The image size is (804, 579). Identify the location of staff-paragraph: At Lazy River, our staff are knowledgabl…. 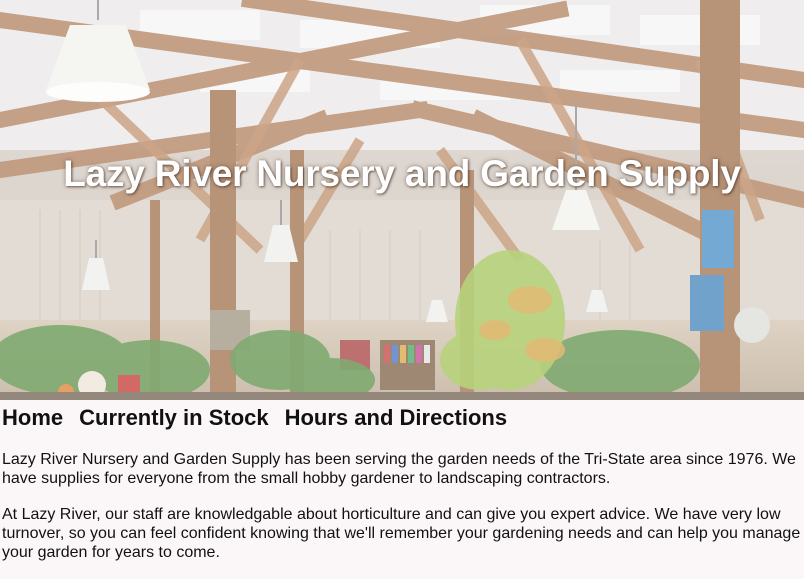
(401, 533).